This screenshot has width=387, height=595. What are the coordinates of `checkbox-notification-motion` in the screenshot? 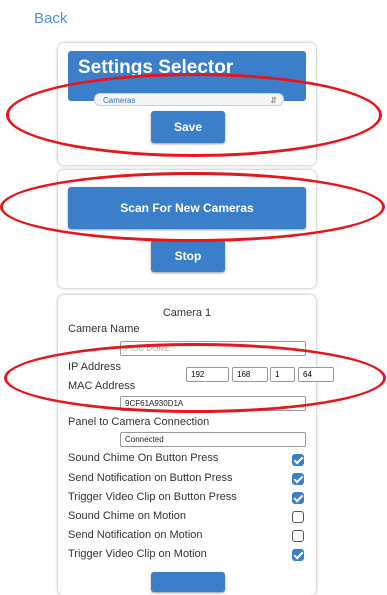 It's located at (298, 536).